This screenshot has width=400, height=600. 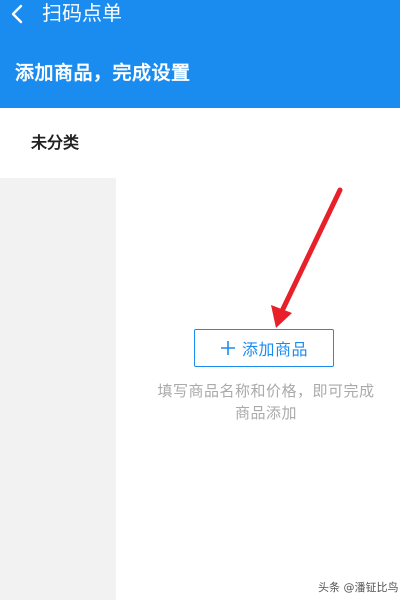 What do you see at coordinates (227, 348) in the screenshot?
I see `plus-icon` at bounding box center [227, 348].